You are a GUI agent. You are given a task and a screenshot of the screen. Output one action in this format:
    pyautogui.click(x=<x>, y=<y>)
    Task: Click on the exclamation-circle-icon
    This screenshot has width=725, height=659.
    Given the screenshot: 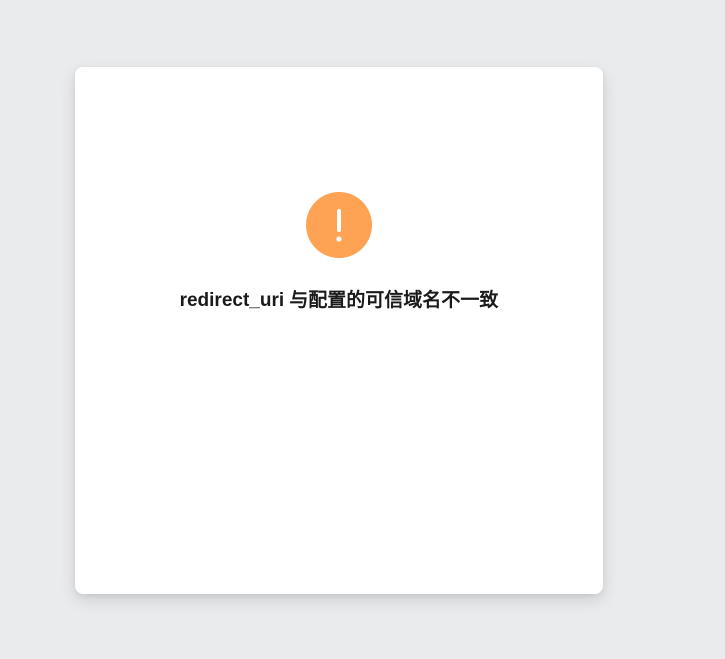 What is the action you would take?
    pyautogui.click(x=339, y=225)
    